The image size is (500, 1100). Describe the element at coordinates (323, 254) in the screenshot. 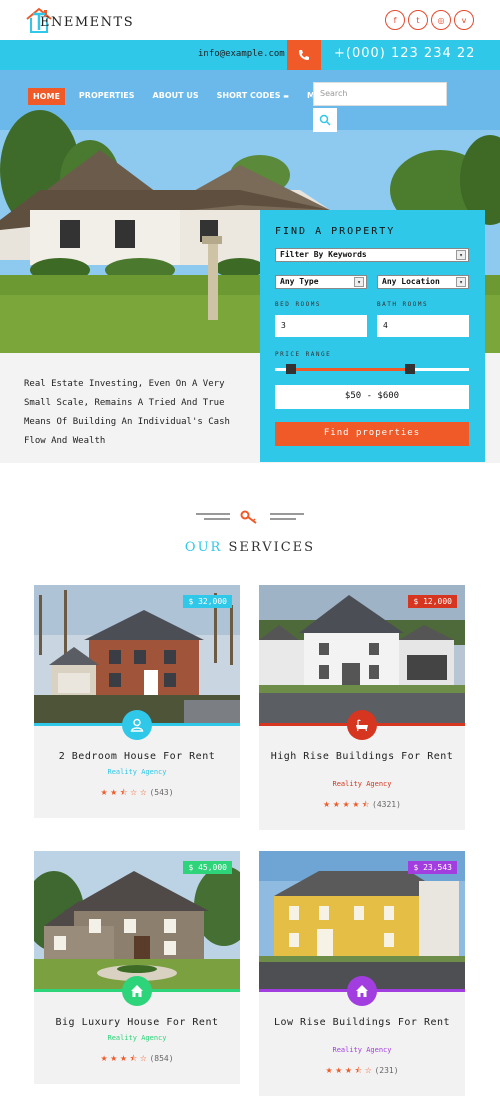

I see `keywords-select-value: Filter By Keywords` at that location.